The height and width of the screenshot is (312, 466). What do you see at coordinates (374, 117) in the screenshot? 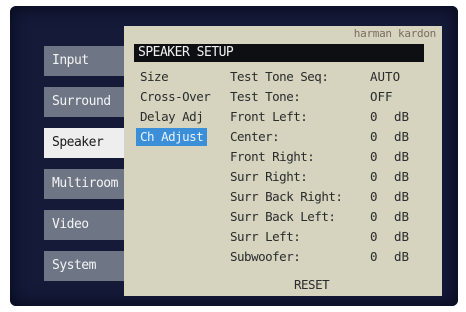
I see `setting-value-front-left: 0` at bounding box center [374, 117].